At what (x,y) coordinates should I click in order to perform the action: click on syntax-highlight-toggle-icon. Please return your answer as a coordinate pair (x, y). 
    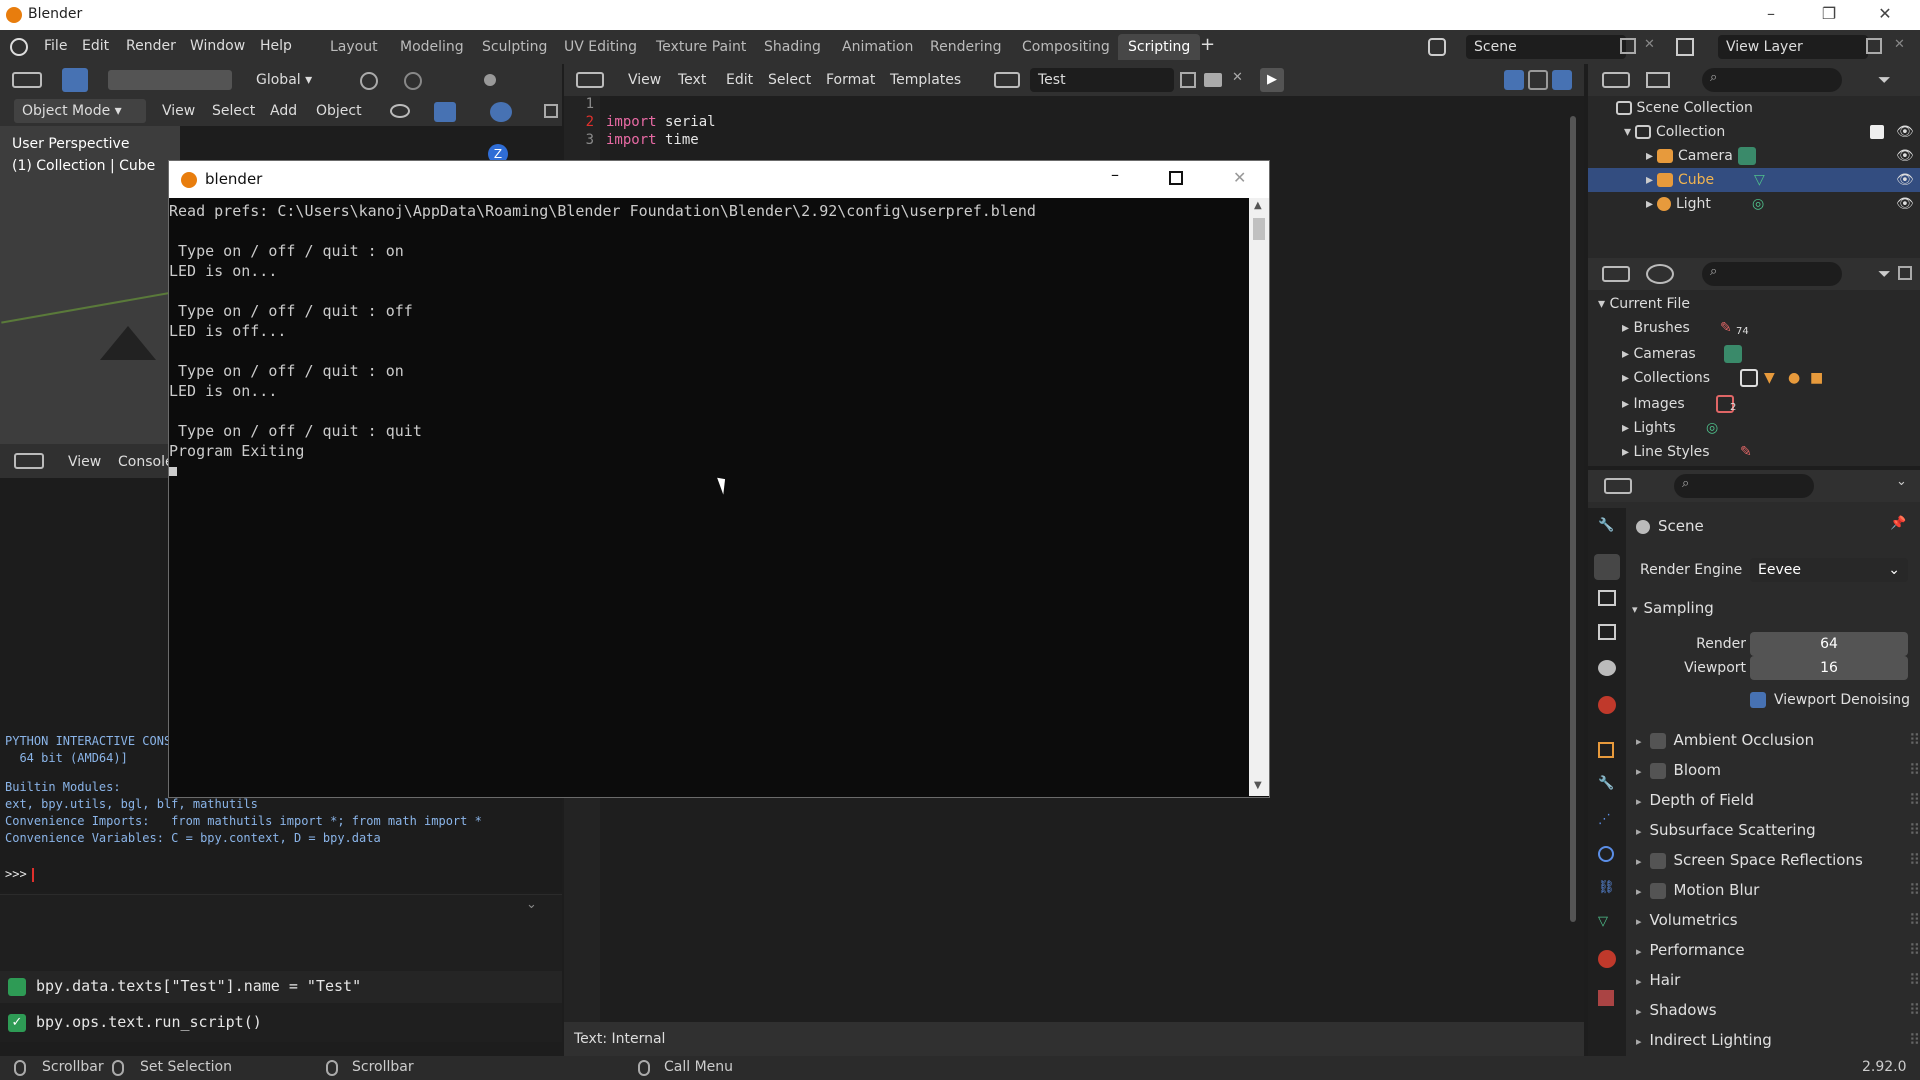
    Looking at the image, I should click on (1562, 80).